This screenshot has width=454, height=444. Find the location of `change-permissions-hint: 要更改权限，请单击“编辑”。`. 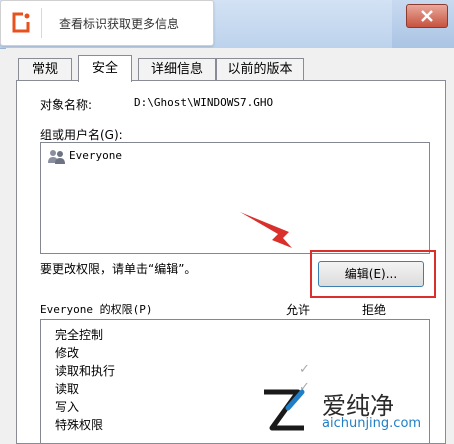

change-permissions-hint: 要更改权限，请单击“编辑”。 is located at coordinates (118, 269).